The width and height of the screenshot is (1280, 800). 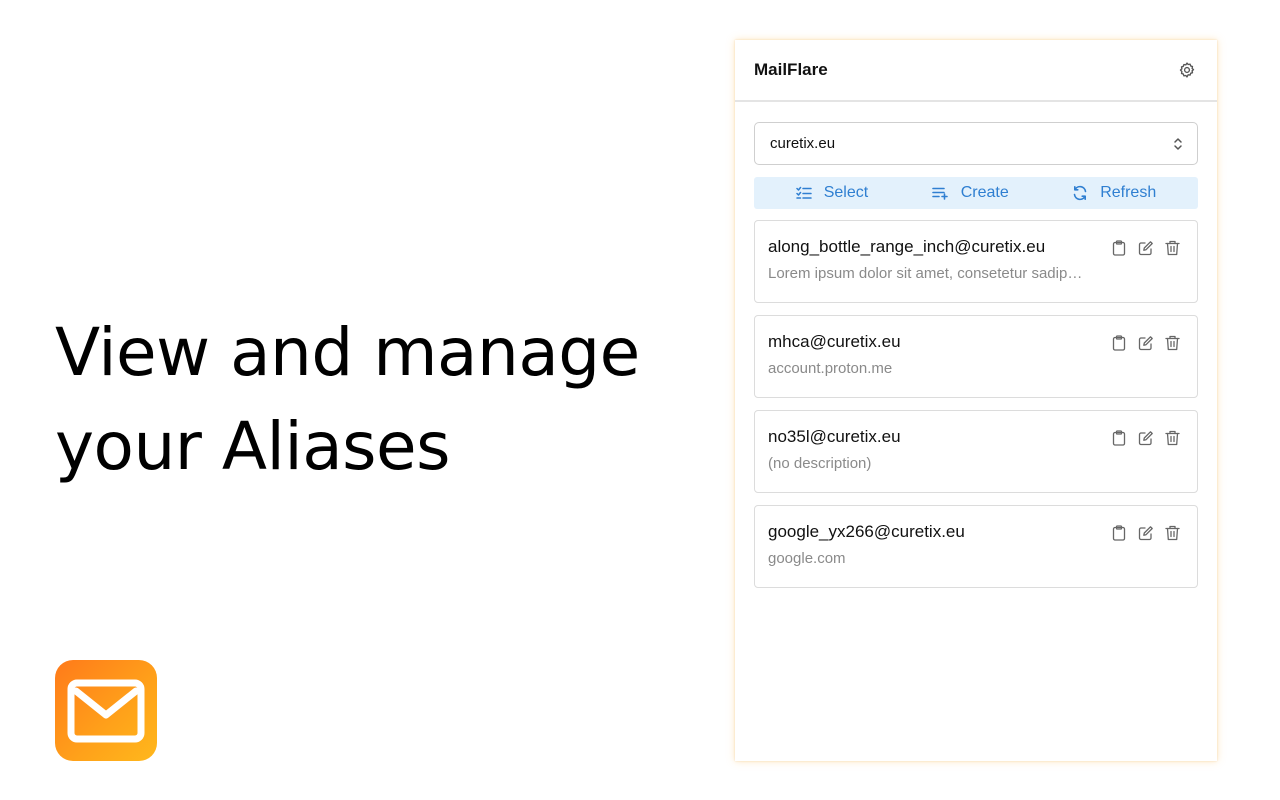 What do you see at coordinates (976, 451) in the screenshot?
I see `alias-card: no35l@curetix.eu (no description)` at bounding box center [976, 451].